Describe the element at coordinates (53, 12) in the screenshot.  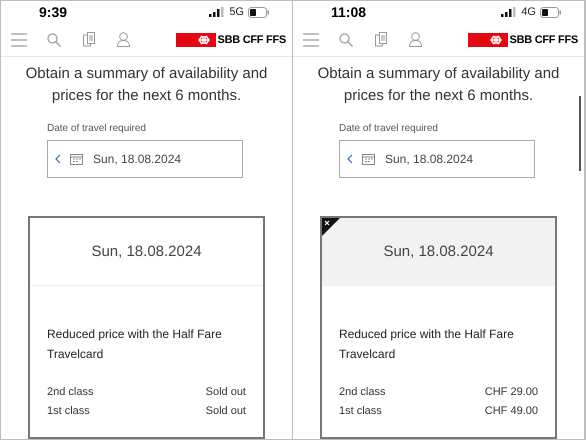
I see `status-time: 9:39` at that location.